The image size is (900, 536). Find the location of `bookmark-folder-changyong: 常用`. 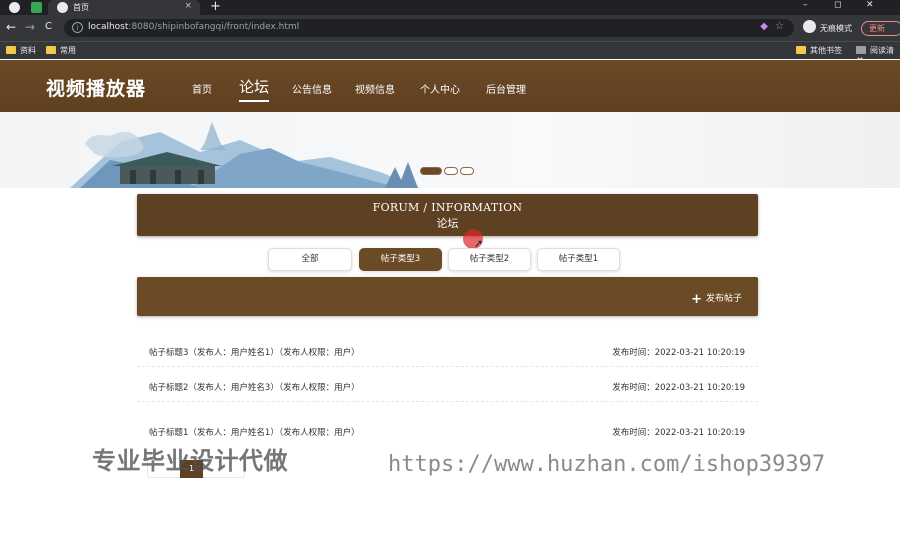

bookmark-folder-changyong: 常用 is located at coordinates (61, 50).